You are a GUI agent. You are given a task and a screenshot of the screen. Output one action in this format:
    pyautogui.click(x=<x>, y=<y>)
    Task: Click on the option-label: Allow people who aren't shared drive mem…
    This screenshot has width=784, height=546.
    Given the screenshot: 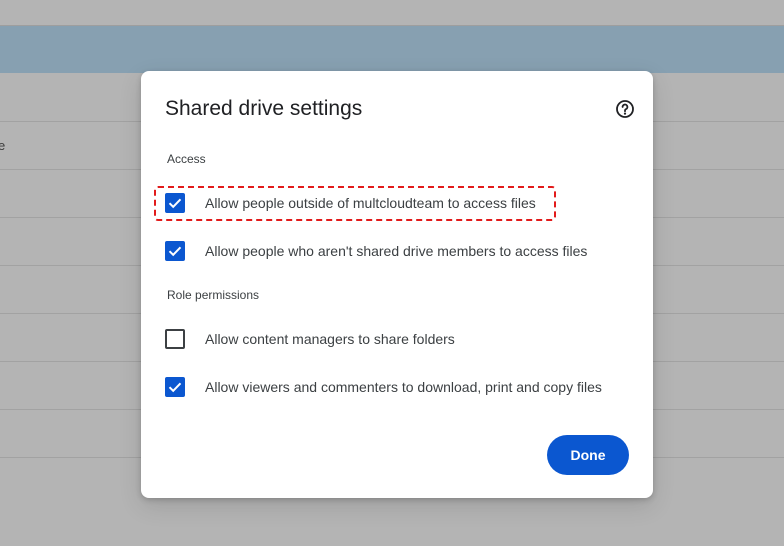 What is the action you would take?
    pyautogui.click(x=396, y=251)
    